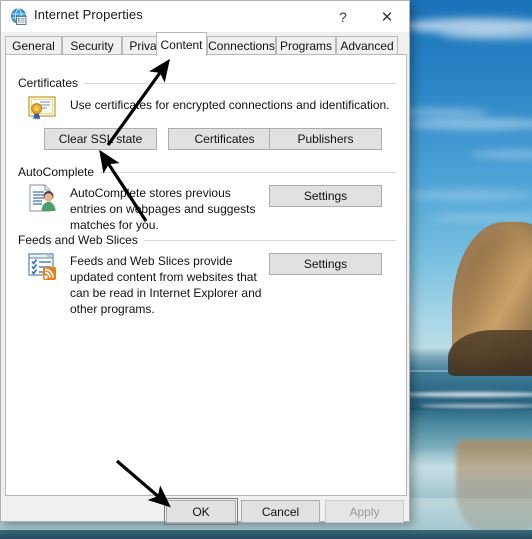 The image size is (532, 539). I want to click on autocomplete-group-title: AutoComplete, so click(59, 172).